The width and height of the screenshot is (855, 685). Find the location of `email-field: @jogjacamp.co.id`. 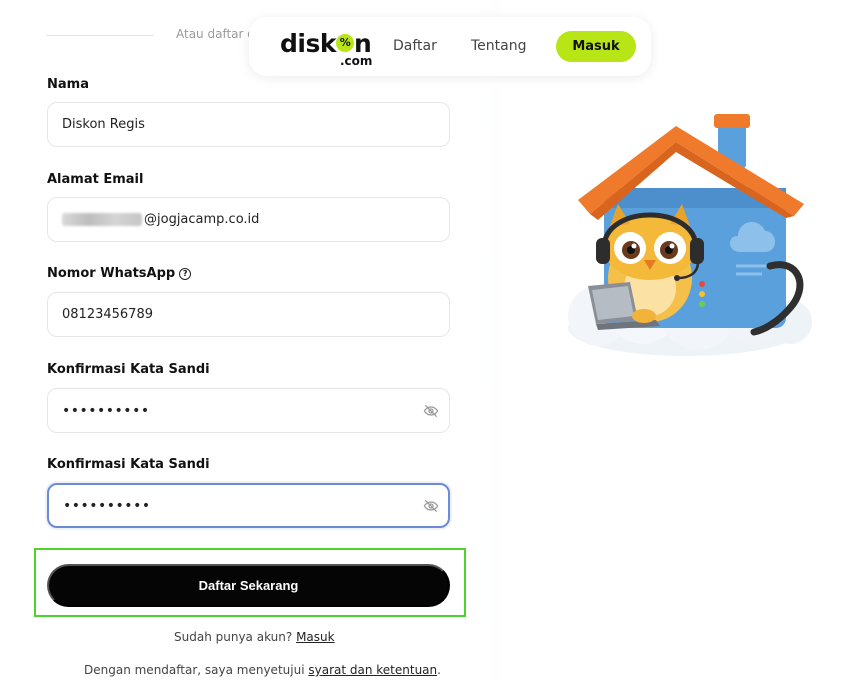

email-field: @jogjacamp.co.id is located at coordinates (248, 219).